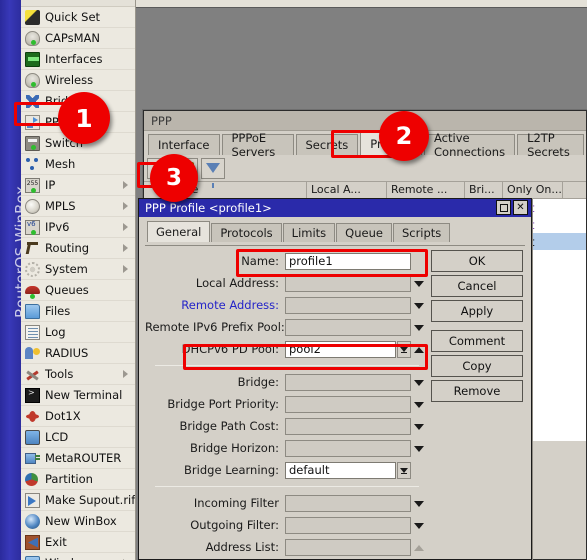 The image size is (587, 560). I want to click on menu-item-partition: Partition, so click(78, 479).